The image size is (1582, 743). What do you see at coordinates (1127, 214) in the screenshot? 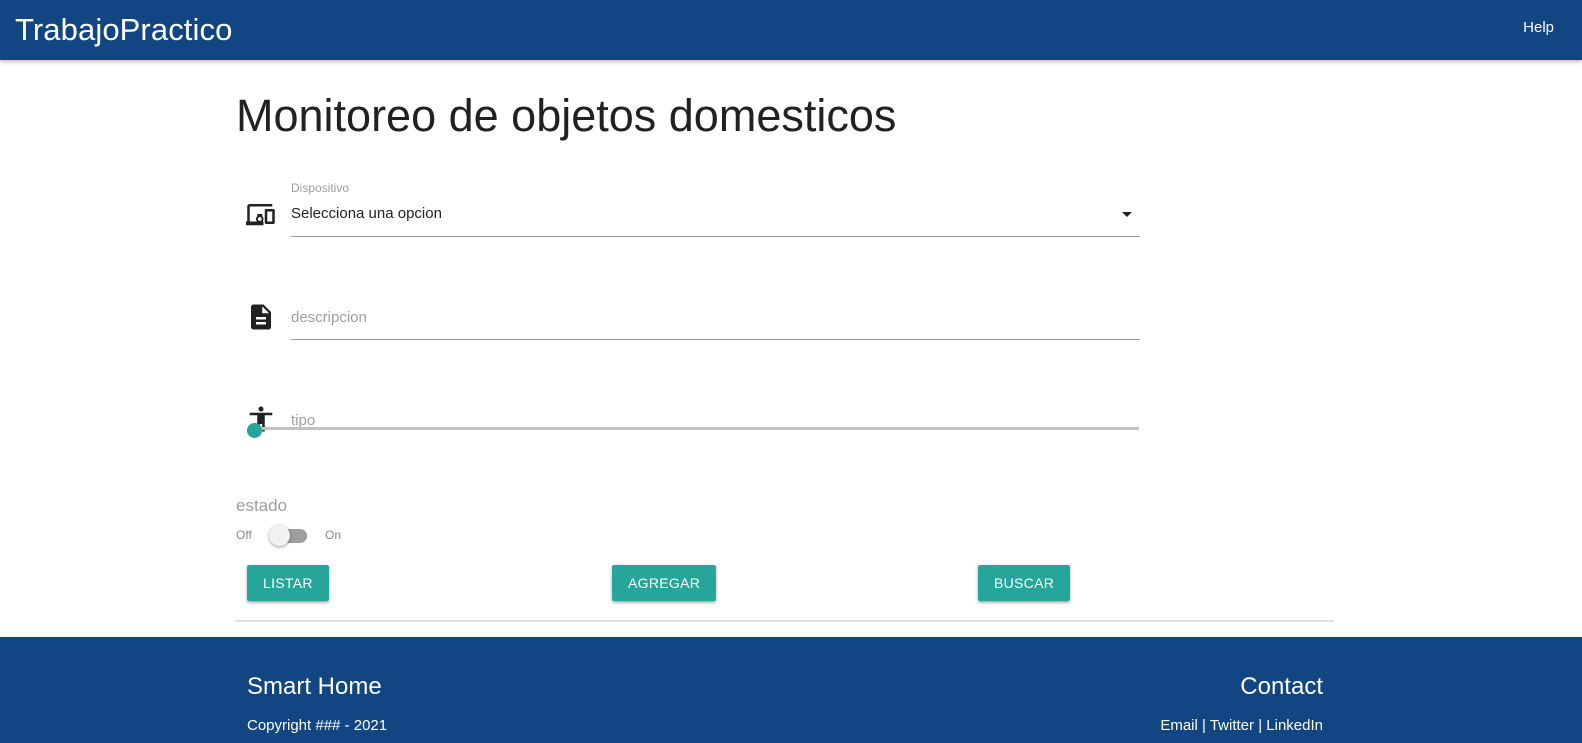
I see `dropdown-arrow-icon` at bounding box center [1127, 214].